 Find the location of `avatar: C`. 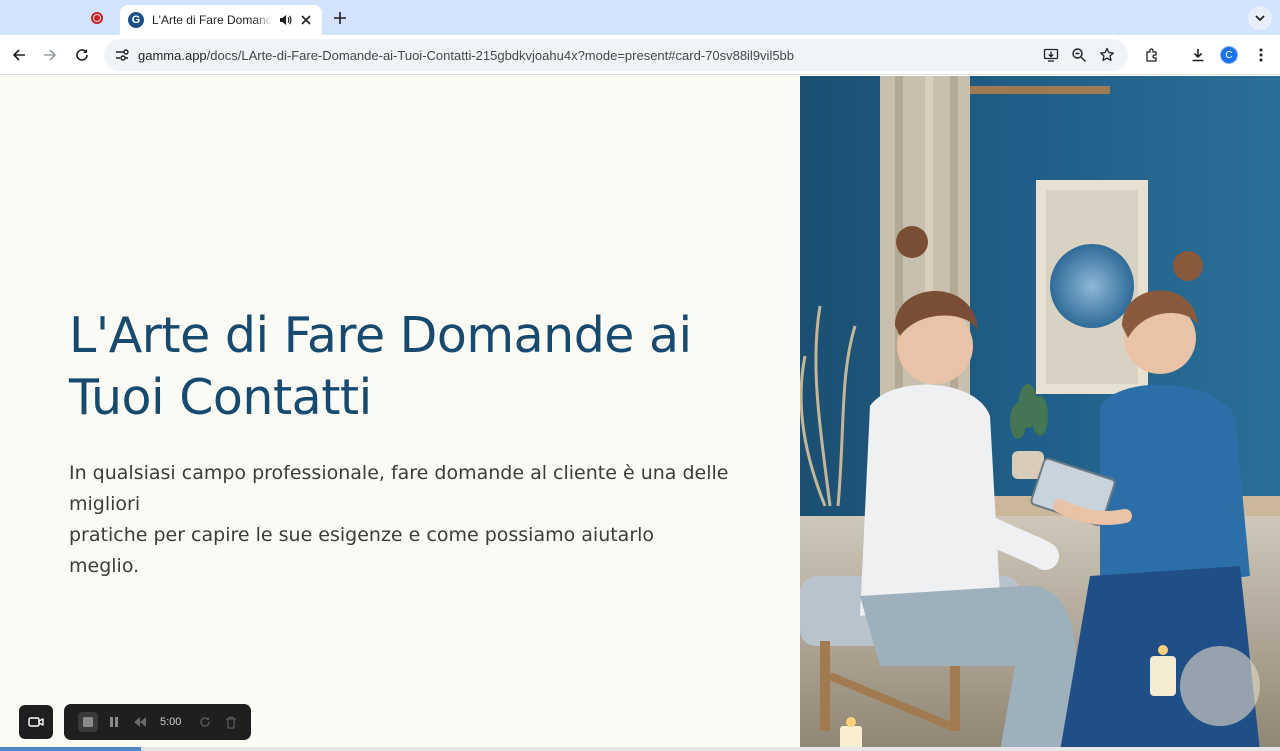

avatar: C is located at coordinates (1229, 55).